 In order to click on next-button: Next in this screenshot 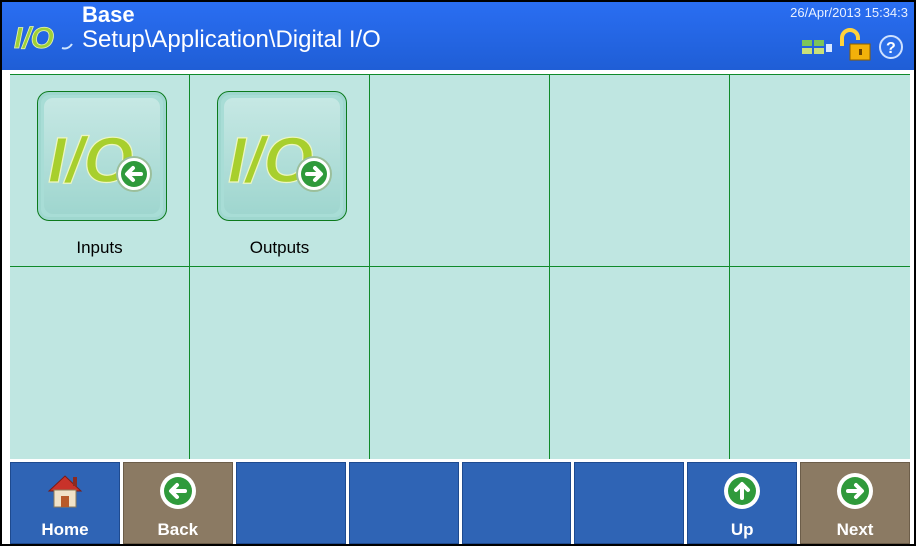, I will do `click(855, 503)`.